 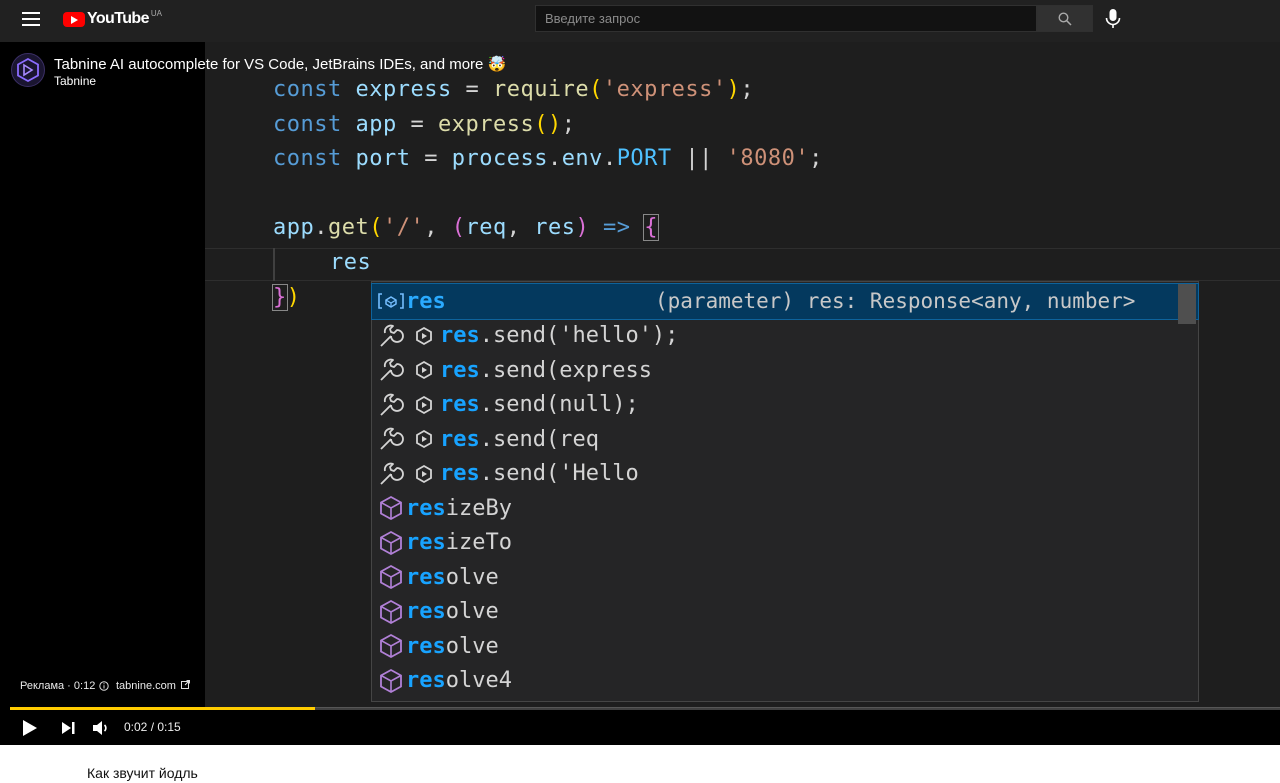 I want to click on masthead: YouTube UA, so click(x=640, y=21).